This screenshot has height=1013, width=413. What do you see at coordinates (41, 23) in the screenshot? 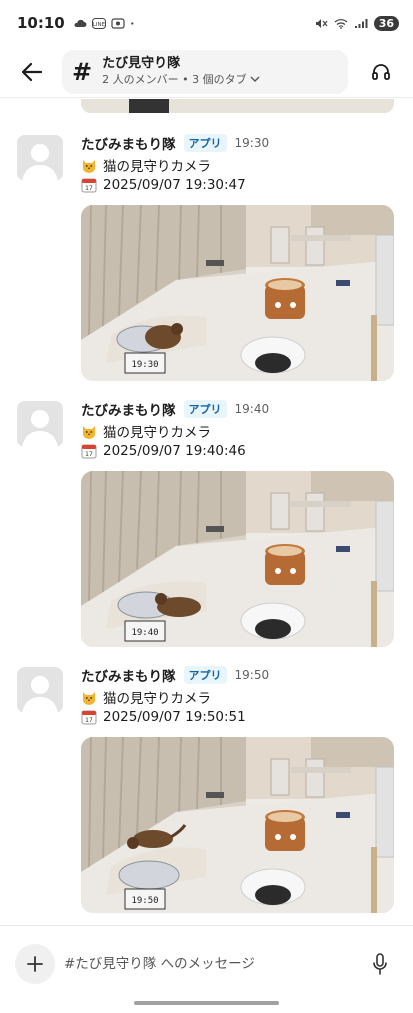
I see `status-time: 10:10` at bounding box center [41, 23].